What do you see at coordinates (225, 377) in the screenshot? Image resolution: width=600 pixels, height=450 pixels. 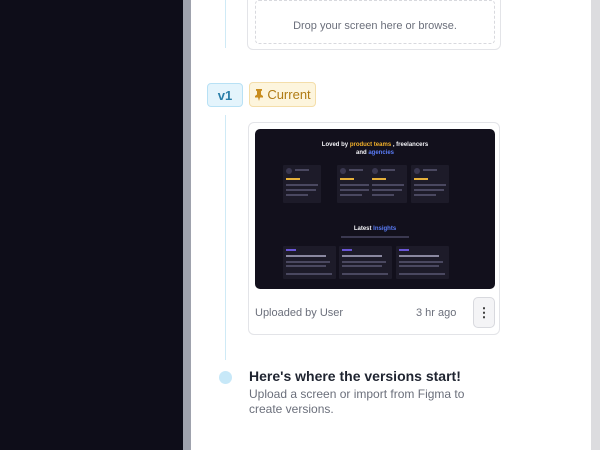 I see `timeline-start-dot` at bounding box center [225, 377].